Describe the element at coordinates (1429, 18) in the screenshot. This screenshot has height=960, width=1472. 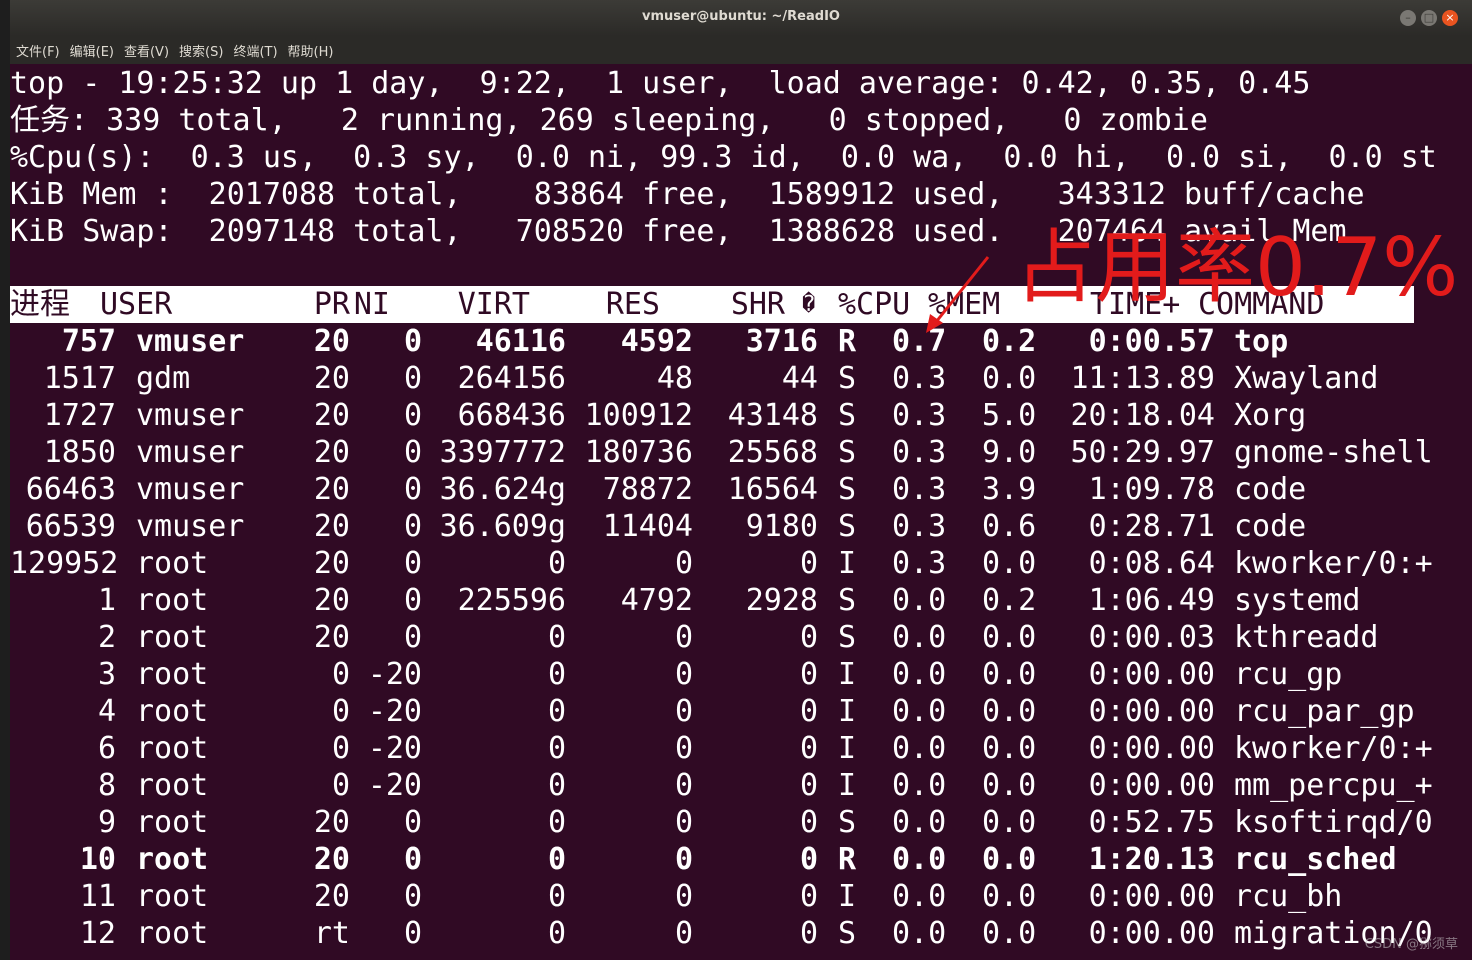
I see `maximize-icon: □` at that location.